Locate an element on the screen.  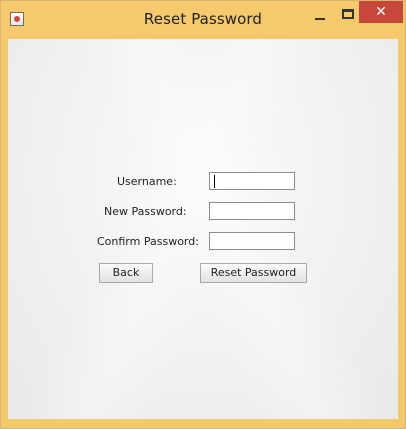
close-icon: ✕ is located at coordinates (381, 12).